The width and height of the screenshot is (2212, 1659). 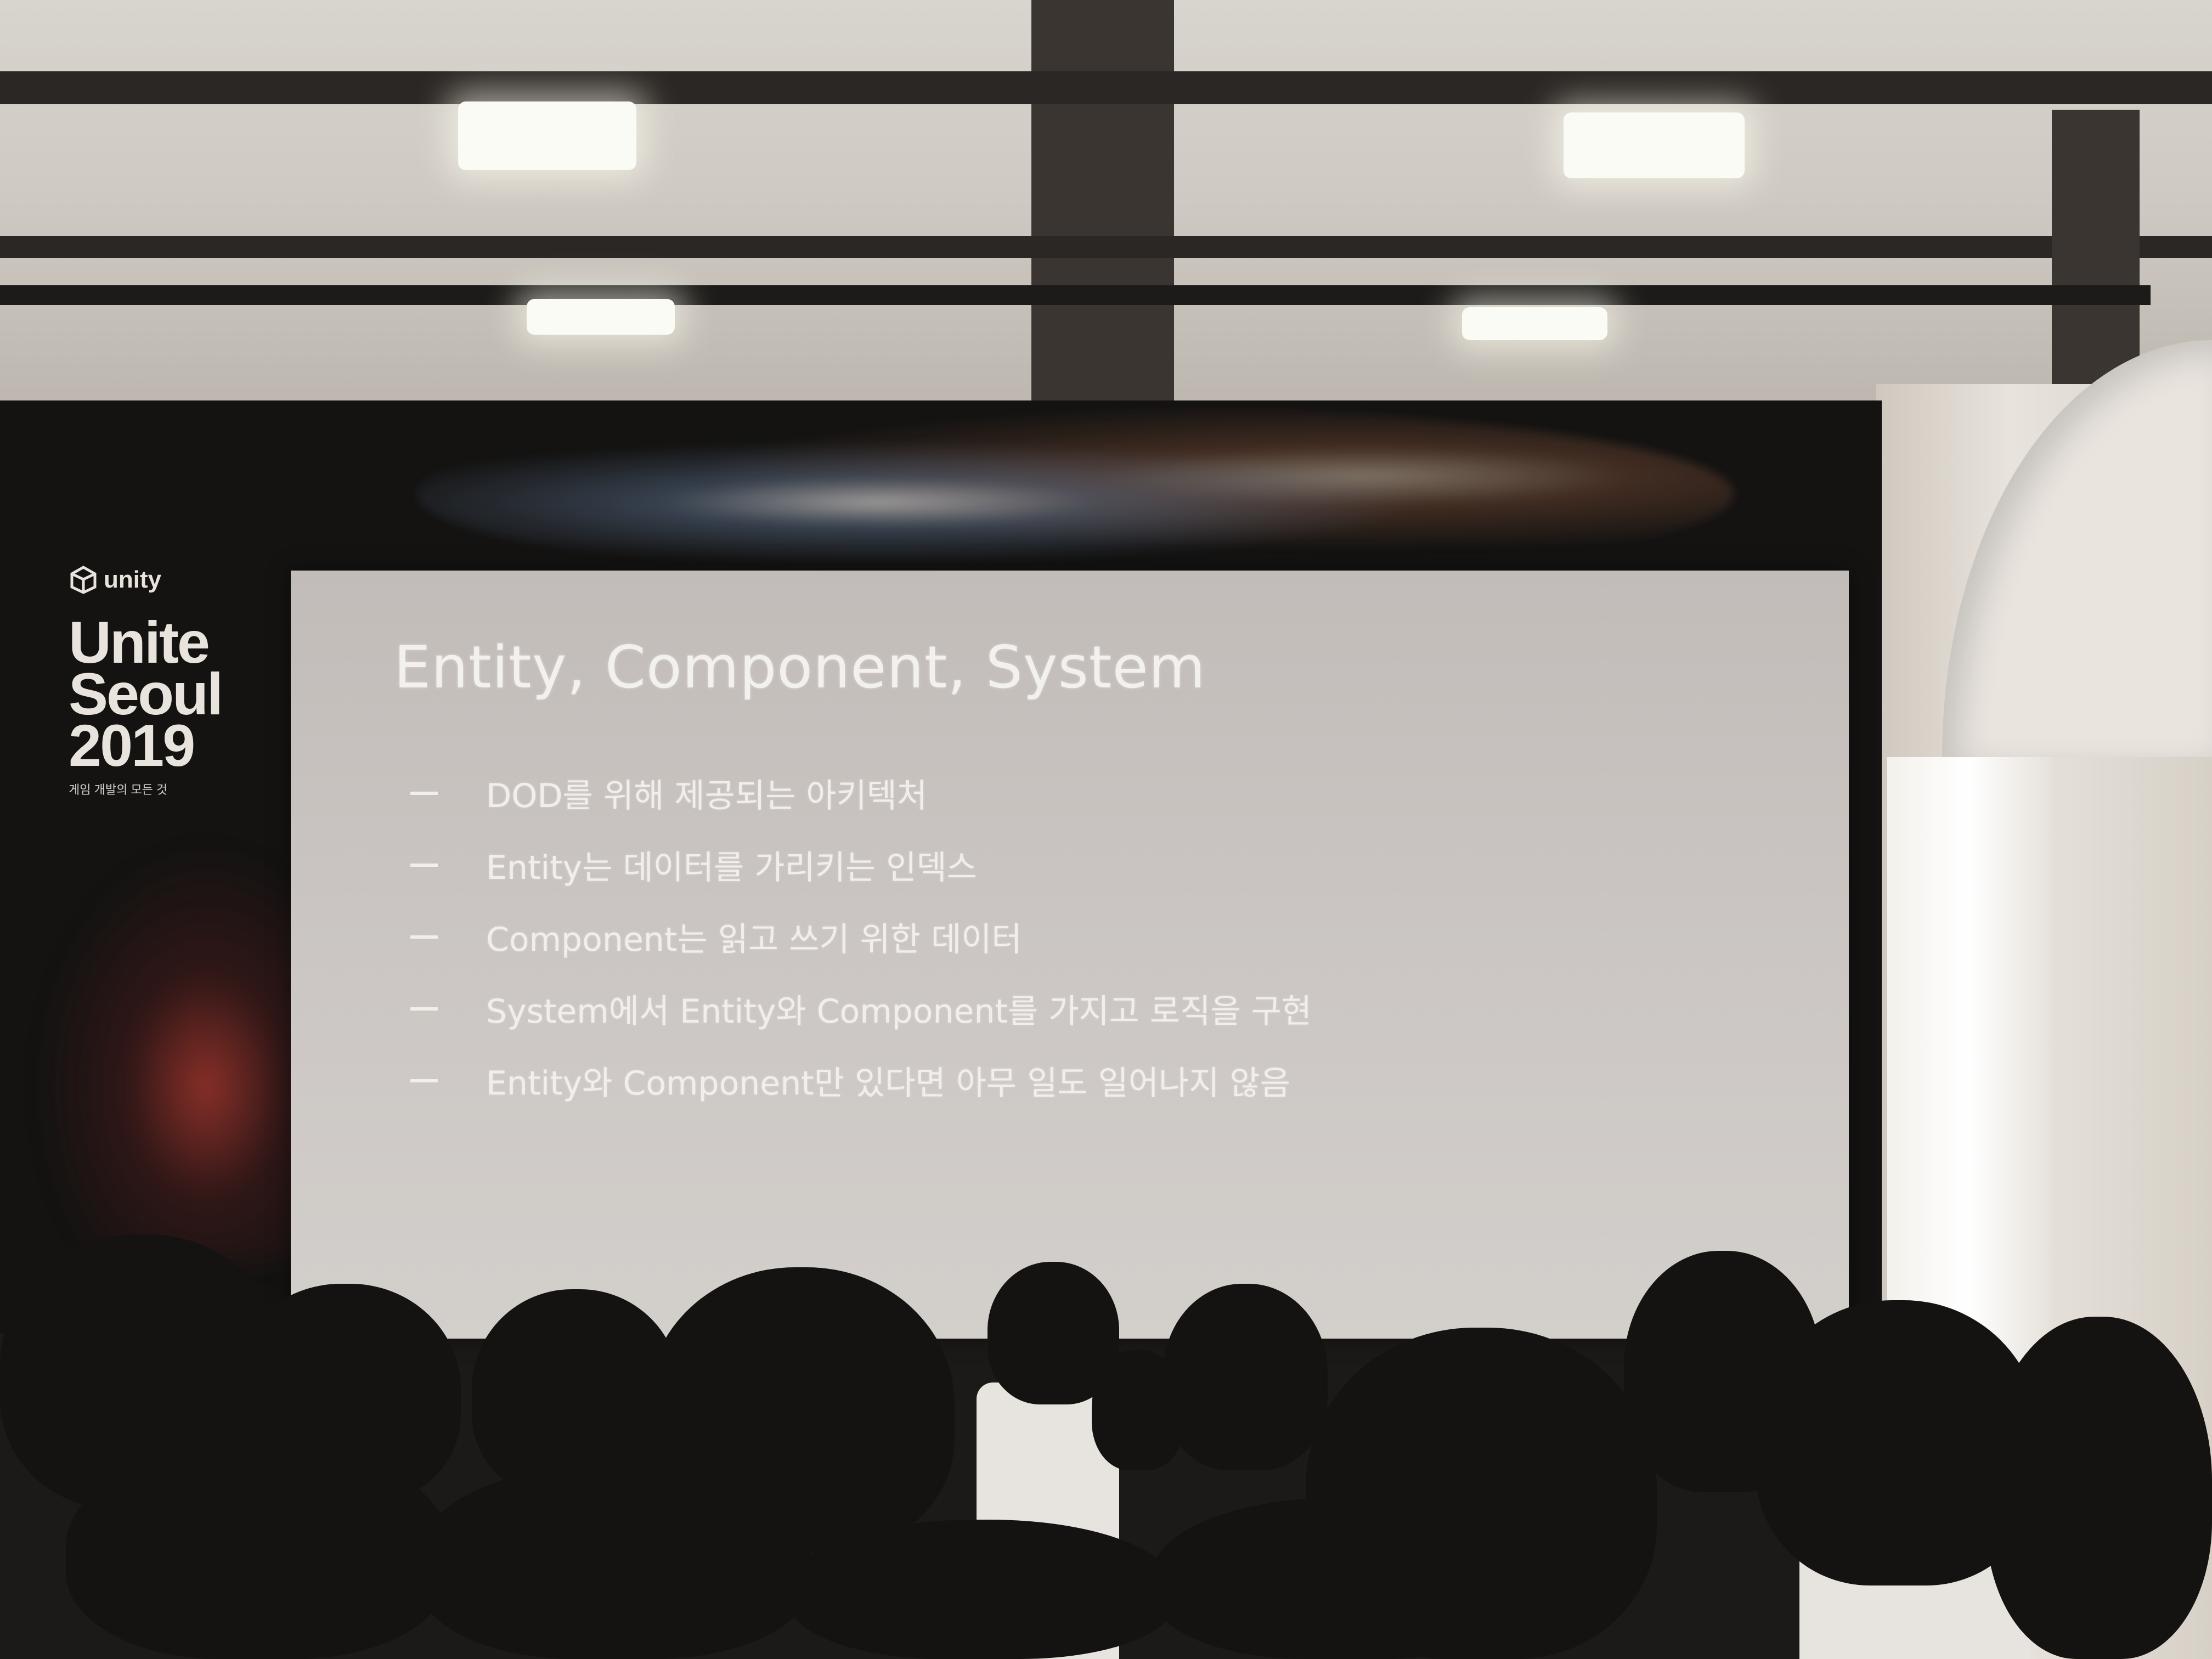 I want to click on event-branding: unity Unite Seoul 2019 게임 개발의 모든 것, so click(x=146, y=682).